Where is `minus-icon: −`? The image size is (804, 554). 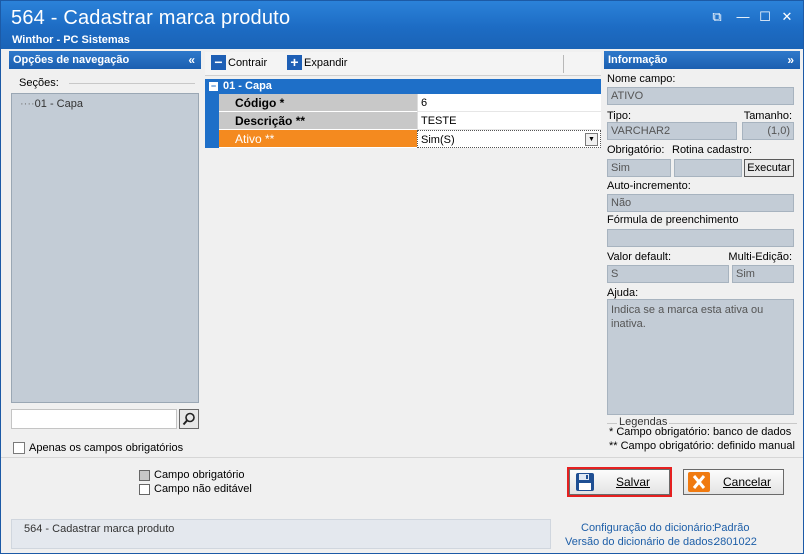
minus-icon: − is located at coordinates (218, 62).